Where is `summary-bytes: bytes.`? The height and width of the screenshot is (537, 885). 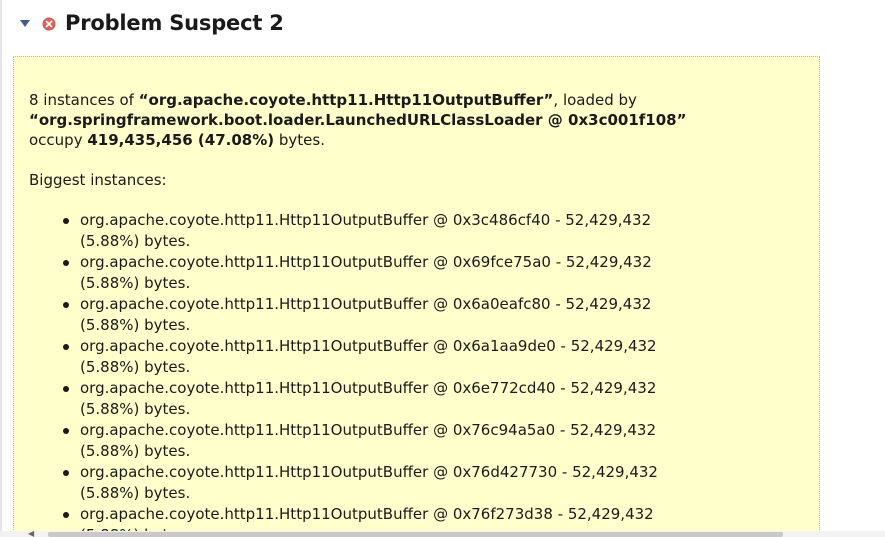
summary-bytes: bytes. is located at coordinates (299, 140).